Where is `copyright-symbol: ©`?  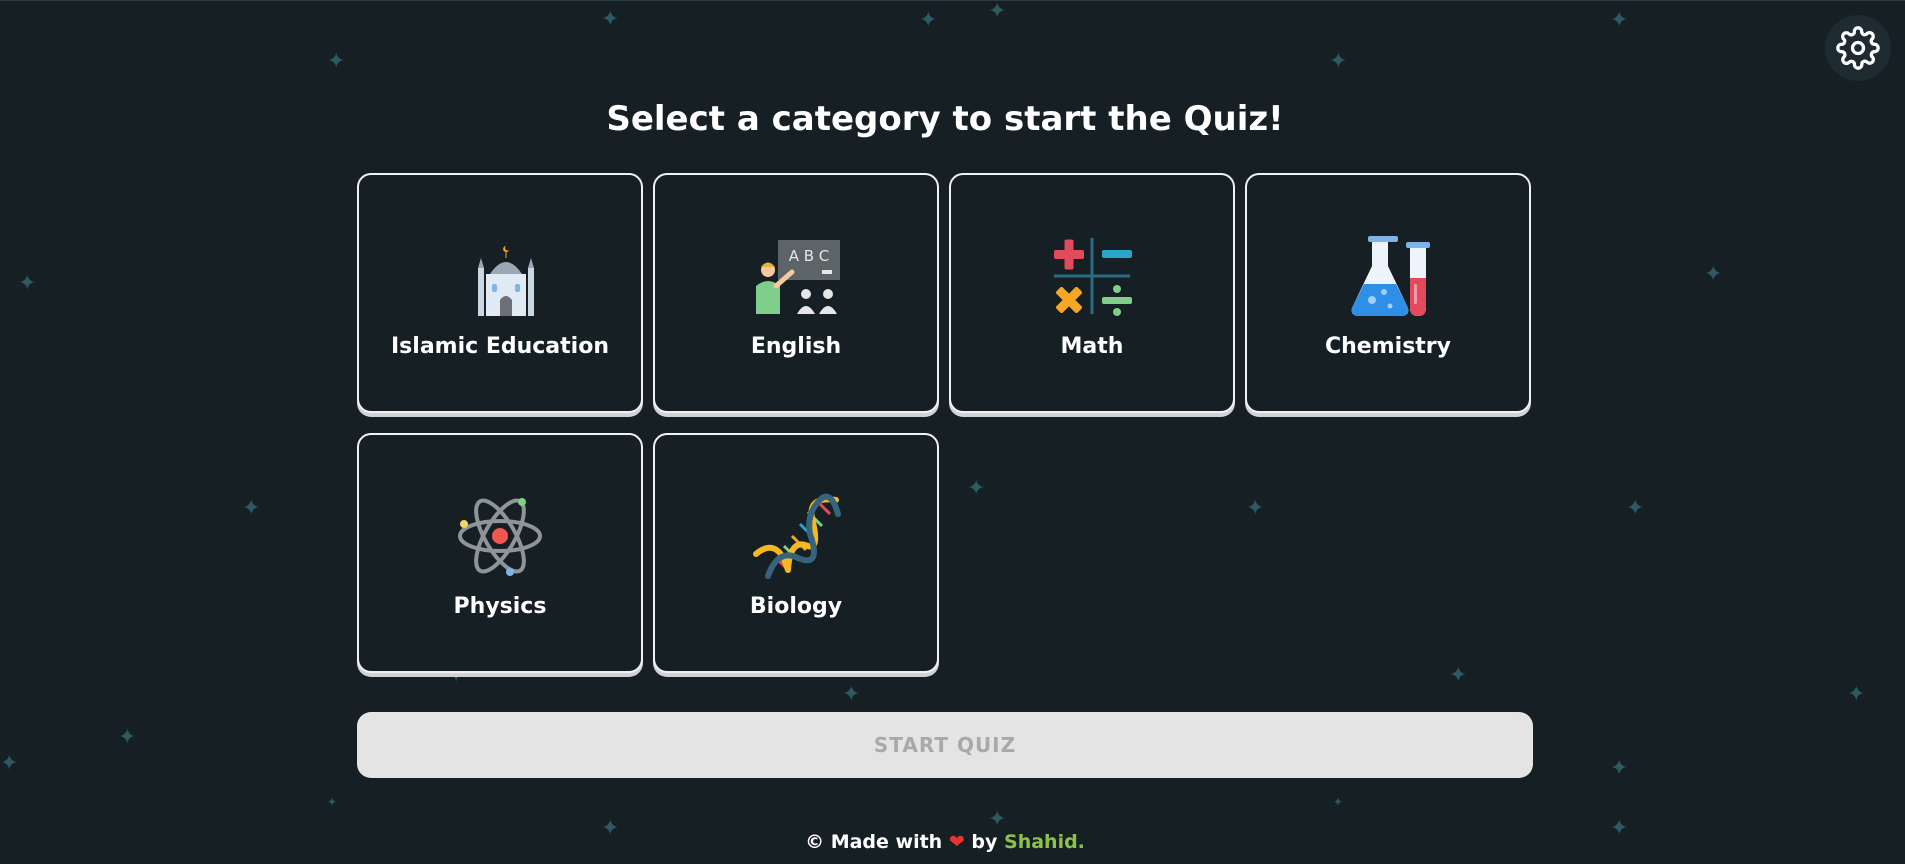
copyright-symbol: © is located at coordinates (815, 842).